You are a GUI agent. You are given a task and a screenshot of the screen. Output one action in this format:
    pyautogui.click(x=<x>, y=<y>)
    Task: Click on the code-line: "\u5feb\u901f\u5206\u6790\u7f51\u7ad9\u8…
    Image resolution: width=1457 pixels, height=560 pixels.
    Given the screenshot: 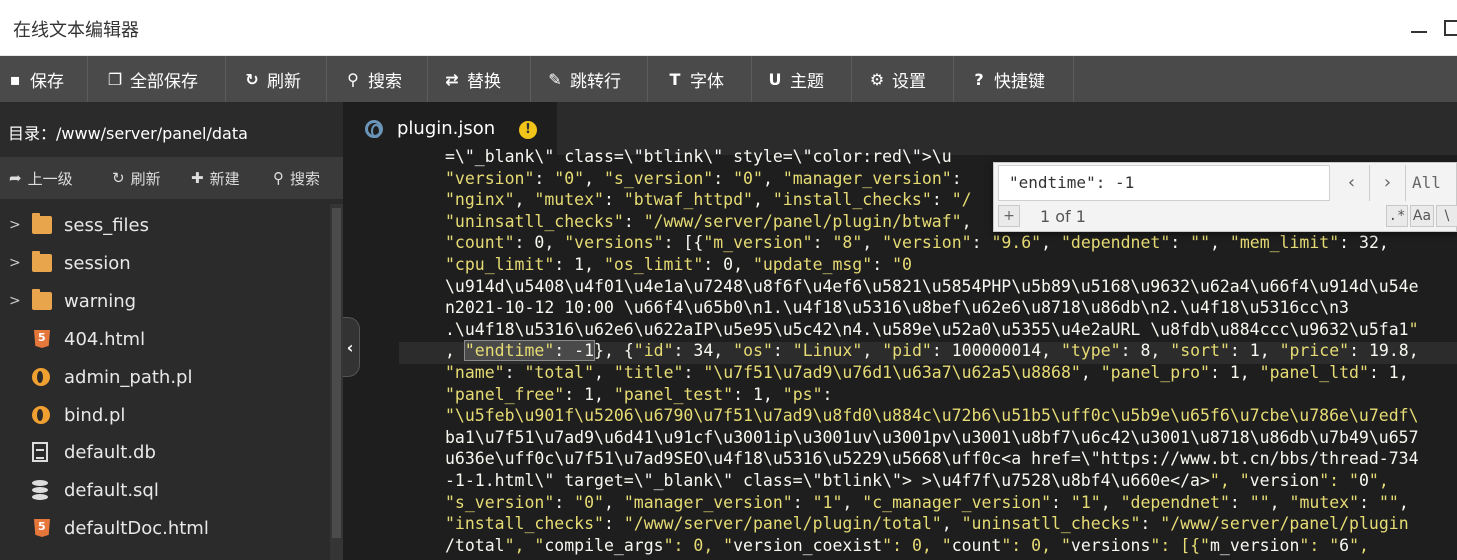 What is the action you would take?
    pyautogui.click(x=932, y=416)
    